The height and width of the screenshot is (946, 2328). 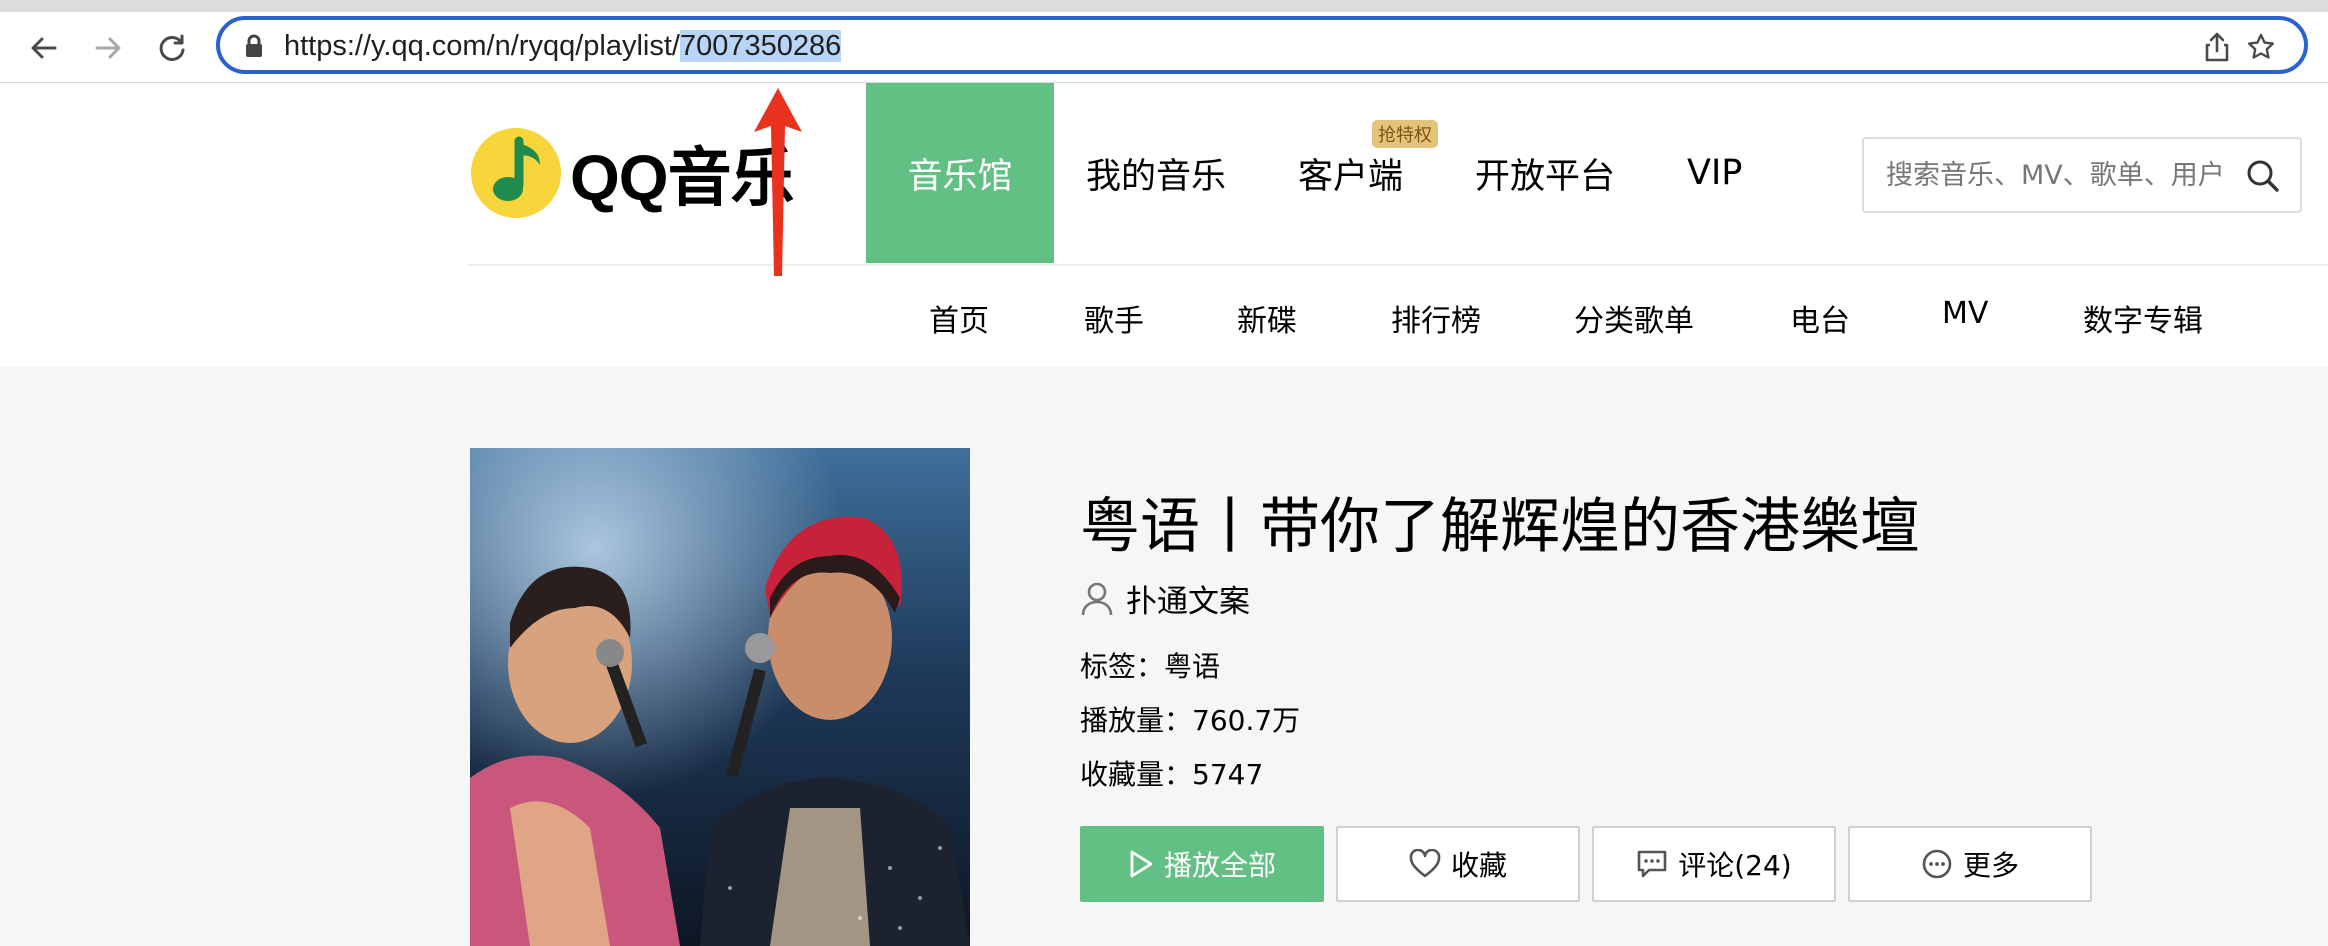 I want to click on nav-client: 客户端 抢特权, so click(x=1368, y=173).